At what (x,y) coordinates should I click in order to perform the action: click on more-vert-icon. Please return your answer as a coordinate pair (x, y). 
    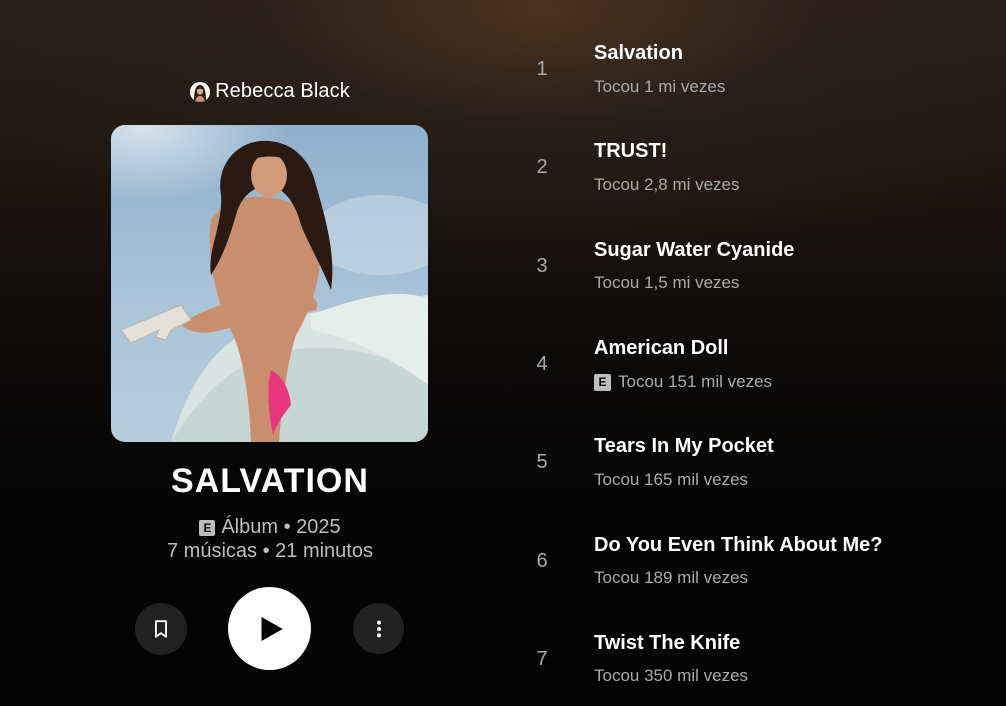
    Looking at the image, I should click on (378, 628).